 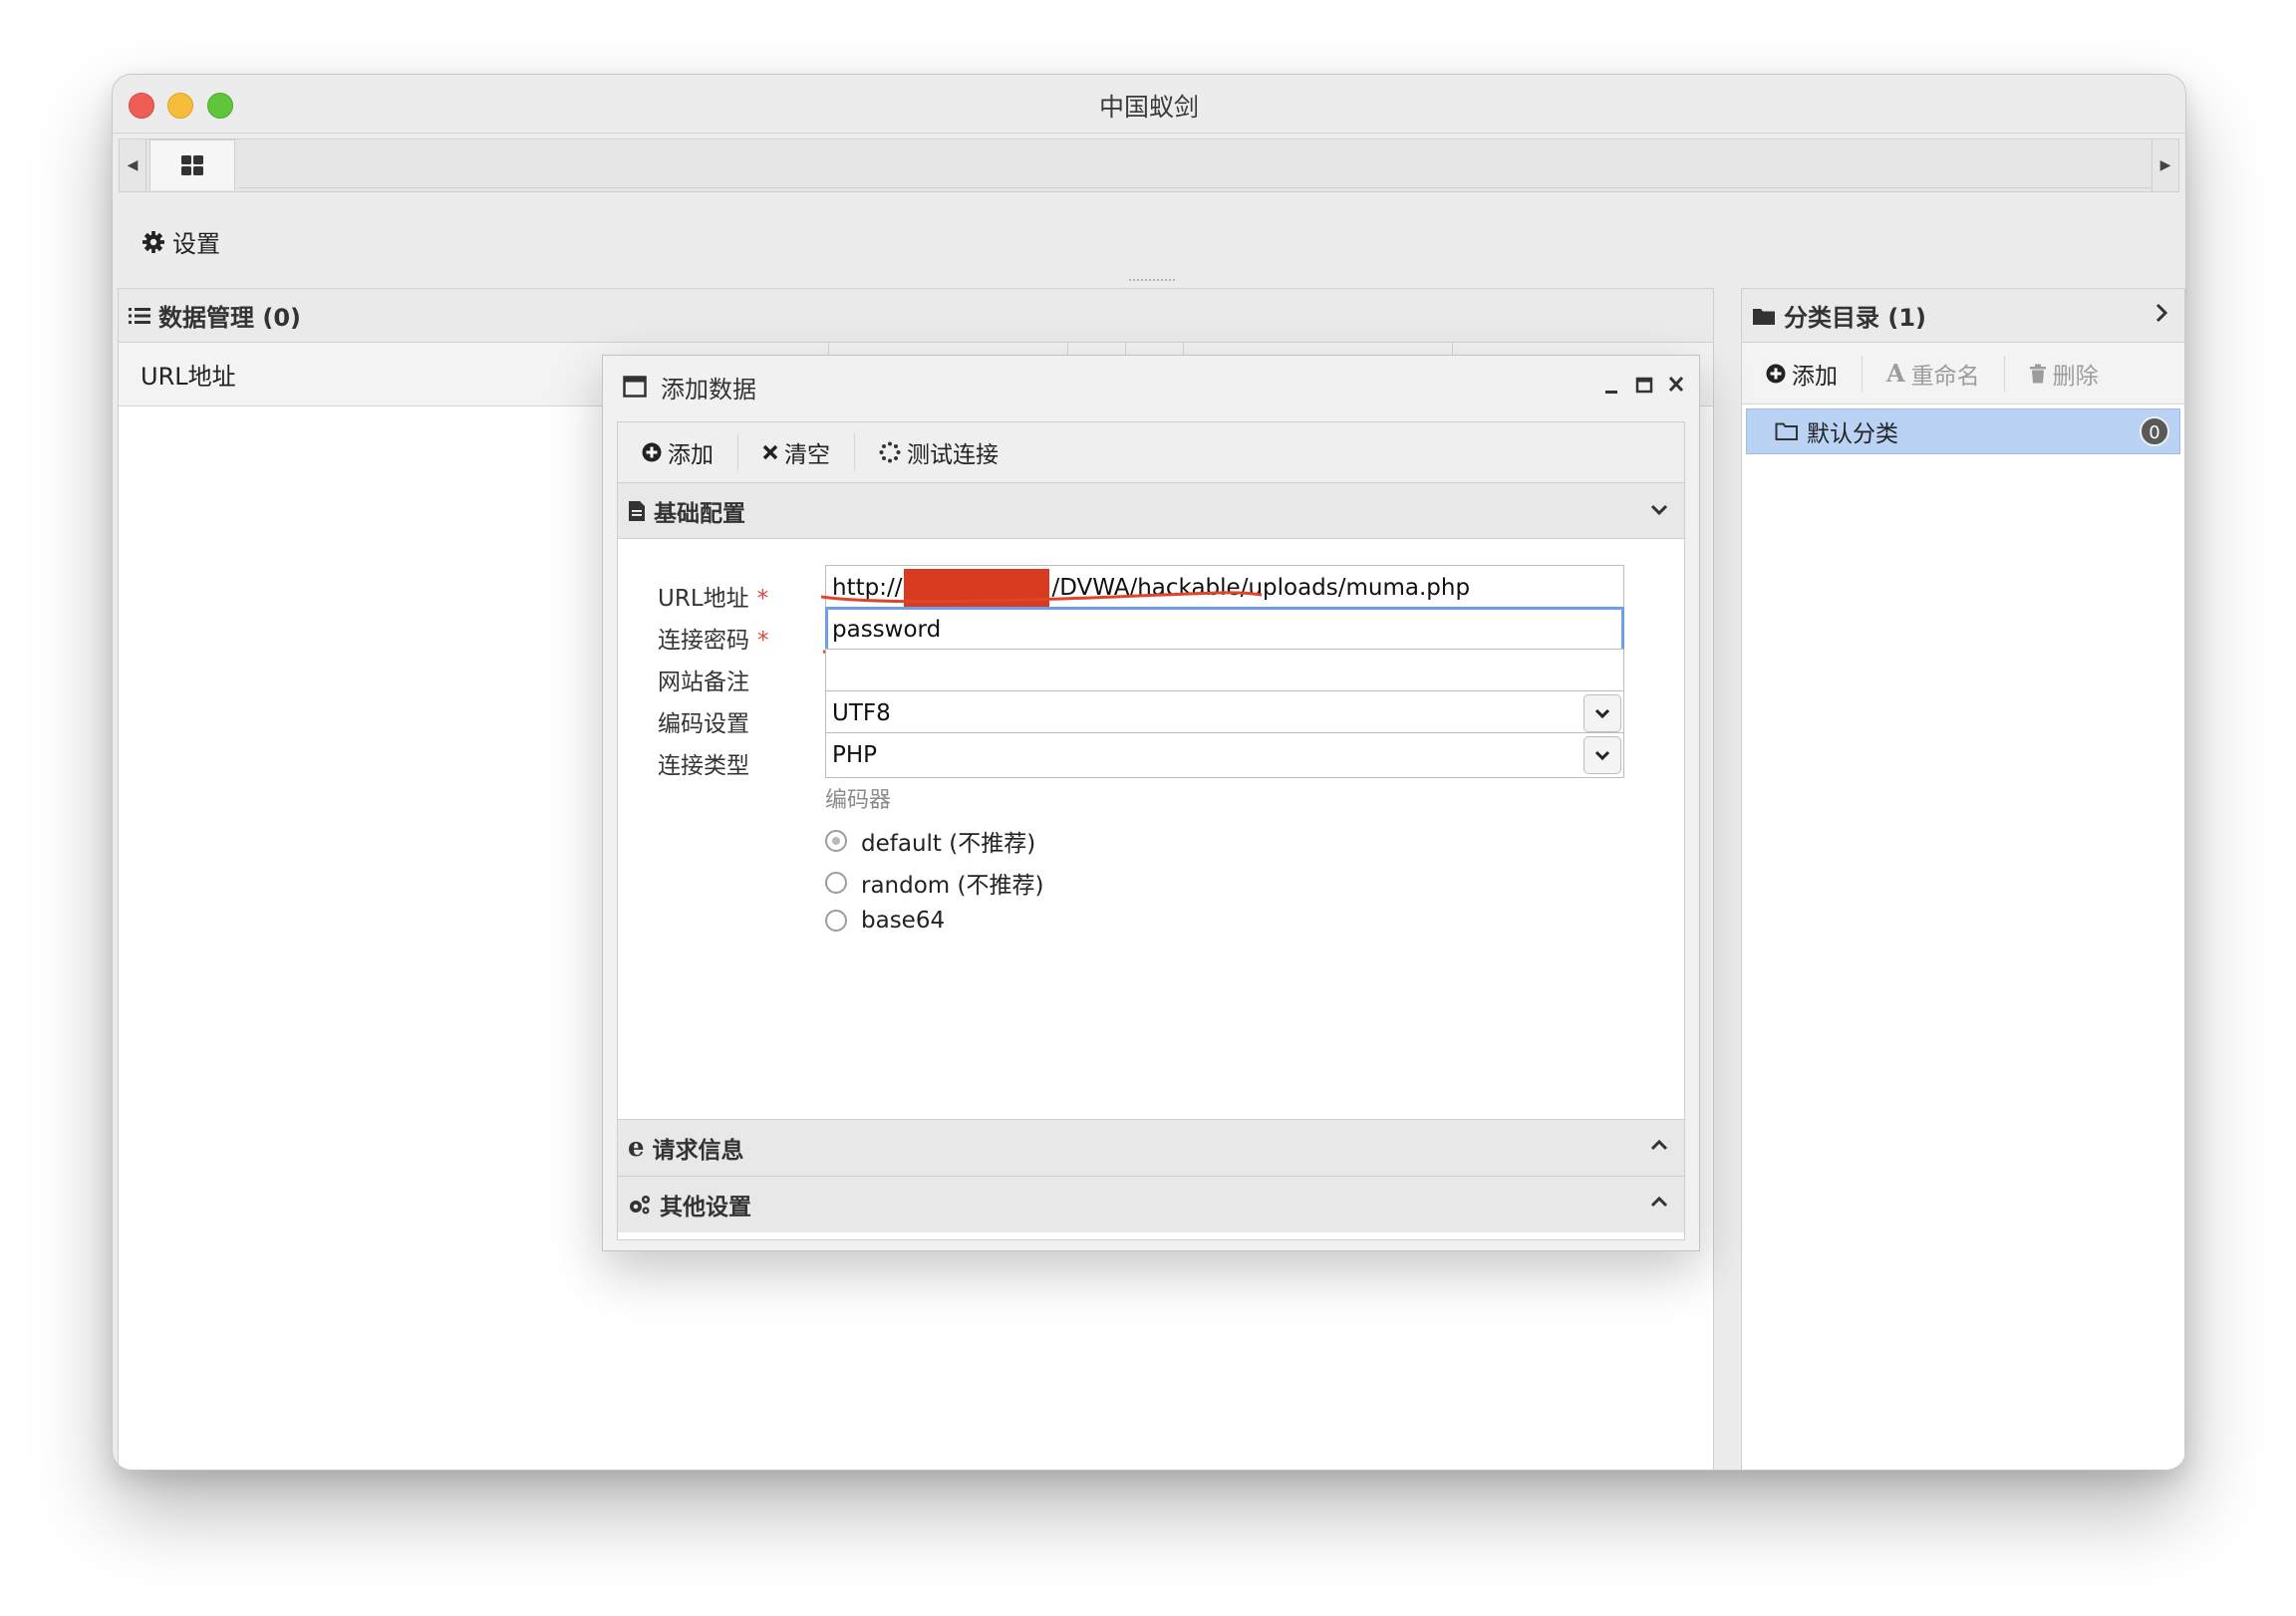 What do you see at coordinates (708, 389) in the screenshot?
I see `dialog-title: 添加数据` at bounding box center [708, 389].